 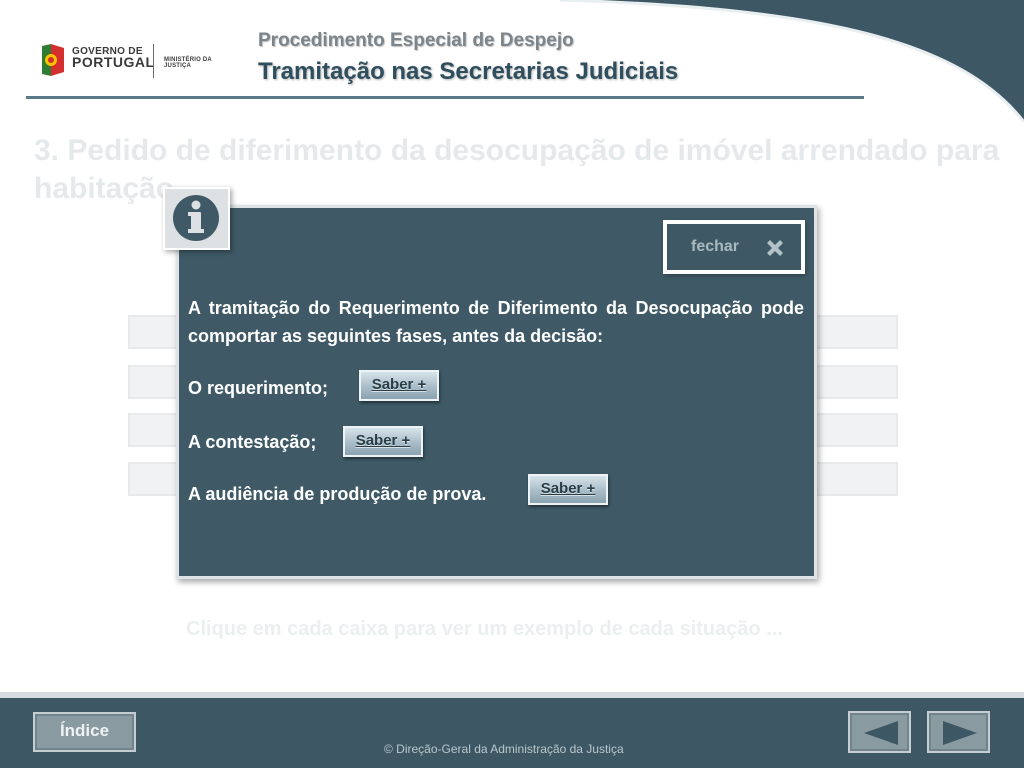 I want to click on previous-arrow-icon, so click(x=881, y=733).